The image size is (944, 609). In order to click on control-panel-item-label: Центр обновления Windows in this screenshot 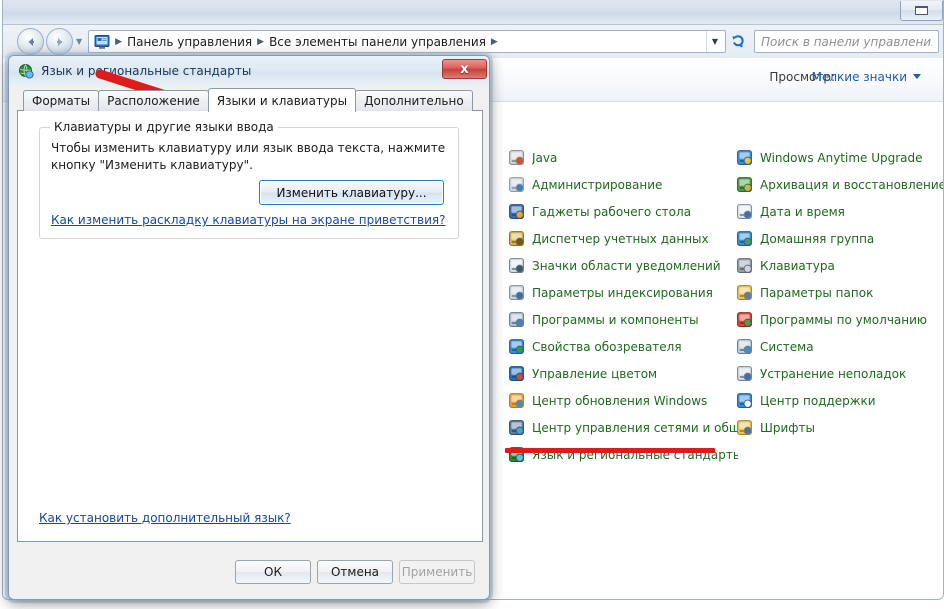, I will do `click(619, 401)`.